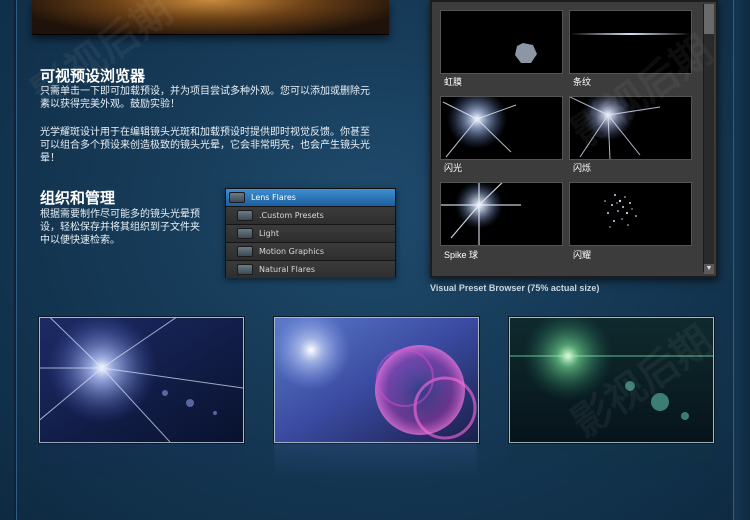 The height and width of the screenshot is (520, 750). I want to click on folder-label: Lens Flares, so click(273, 197).